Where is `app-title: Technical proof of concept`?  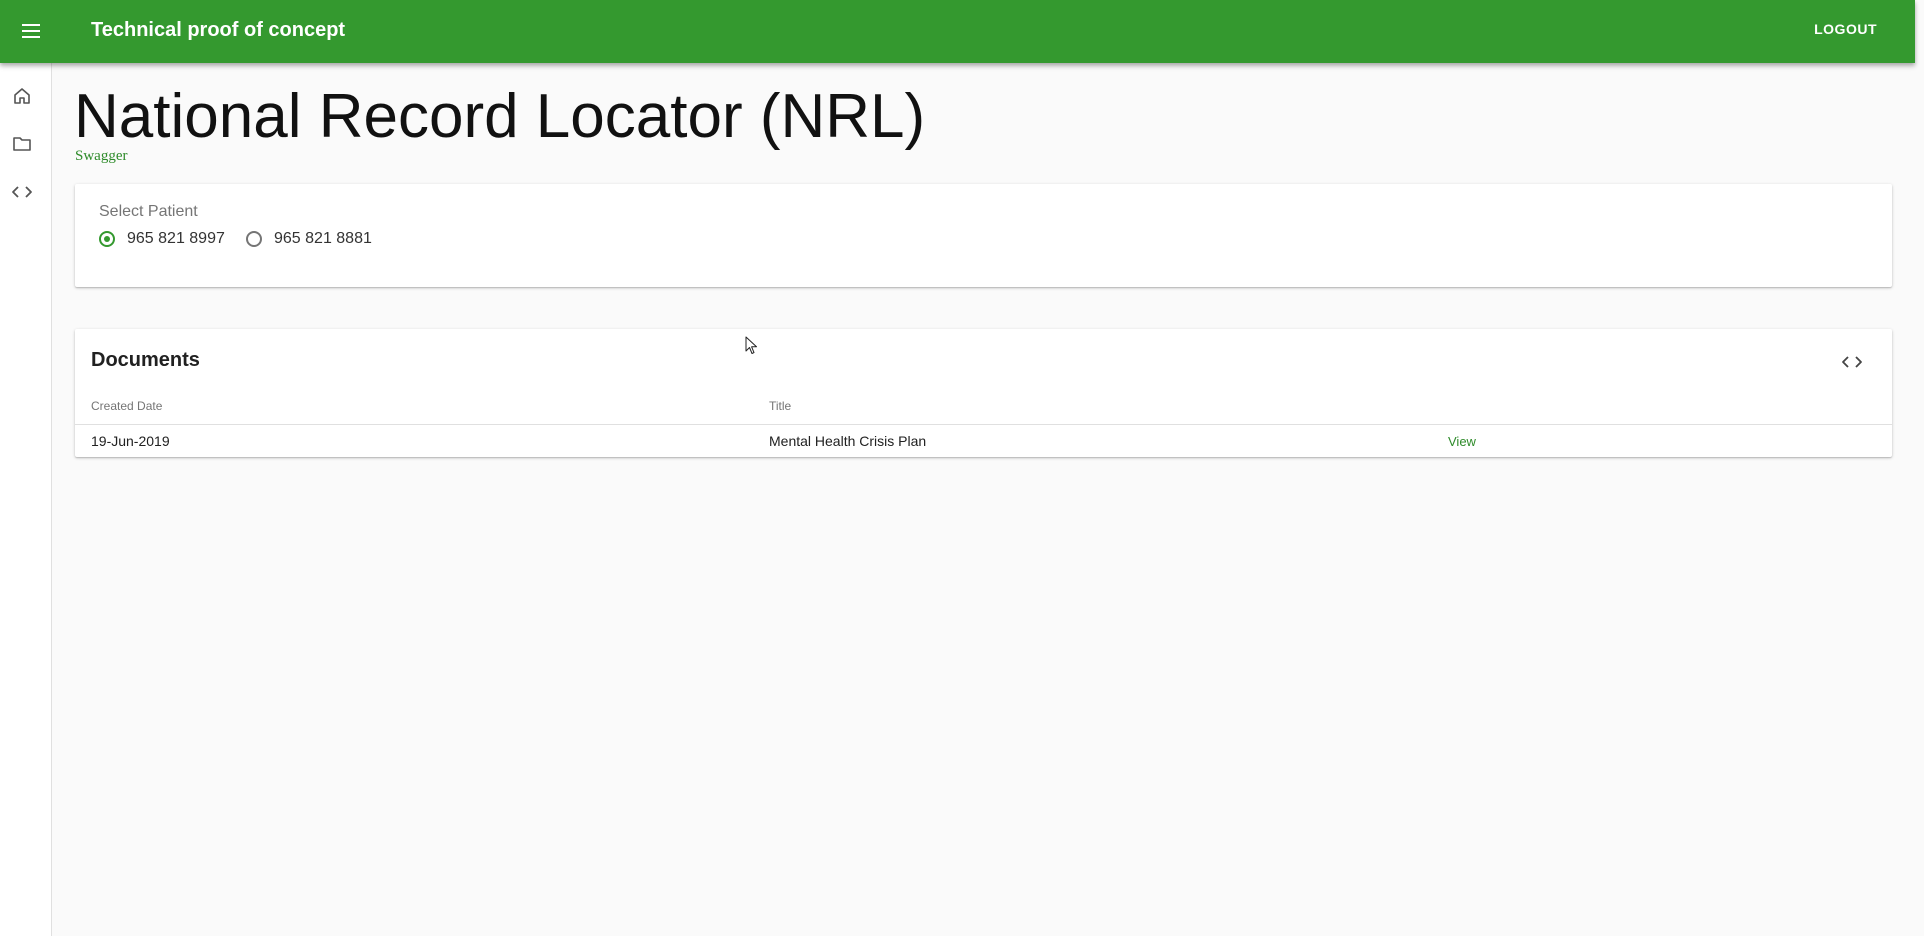
app-title: Technical proof of concept is located at coordinates (218, 30).